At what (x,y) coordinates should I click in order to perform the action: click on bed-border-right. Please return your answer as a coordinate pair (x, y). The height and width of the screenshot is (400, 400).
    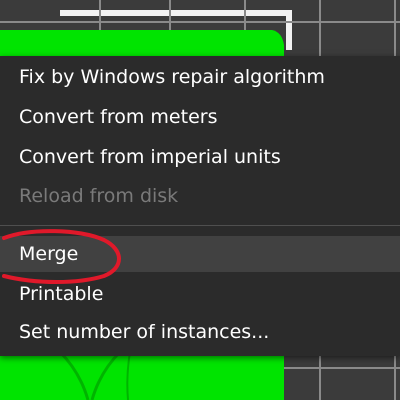
    Looking at the image, I should click on (289, 30).